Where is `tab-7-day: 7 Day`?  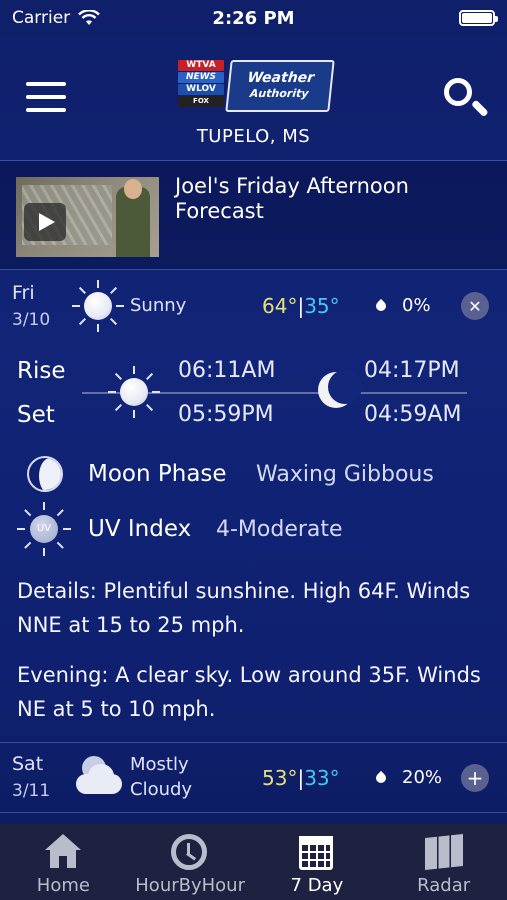
tab-7-day: 7 Day is located at coordinates (317, 862).